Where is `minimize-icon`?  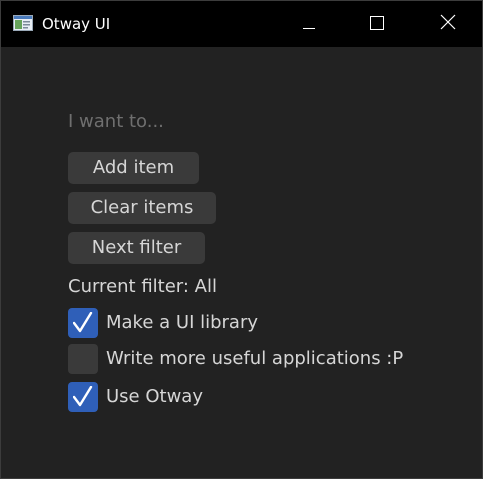
minimize-icon is located at coordinates (309, 24).